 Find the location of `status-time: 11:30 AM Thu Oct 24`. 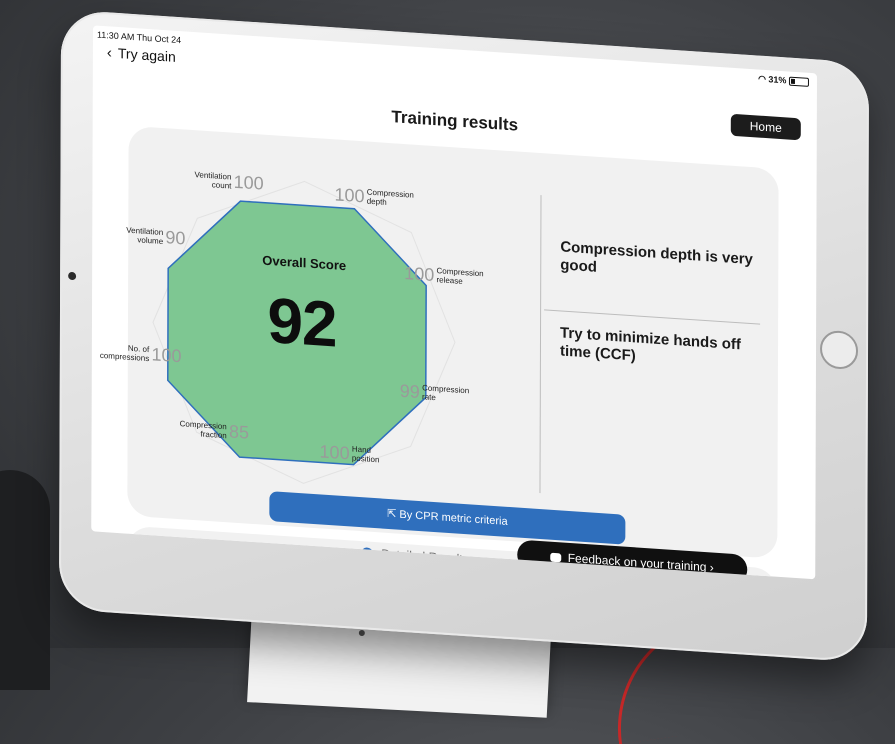

status-time: 11:30 AM Thu Oct 24 is located at coordinates (139, 37).